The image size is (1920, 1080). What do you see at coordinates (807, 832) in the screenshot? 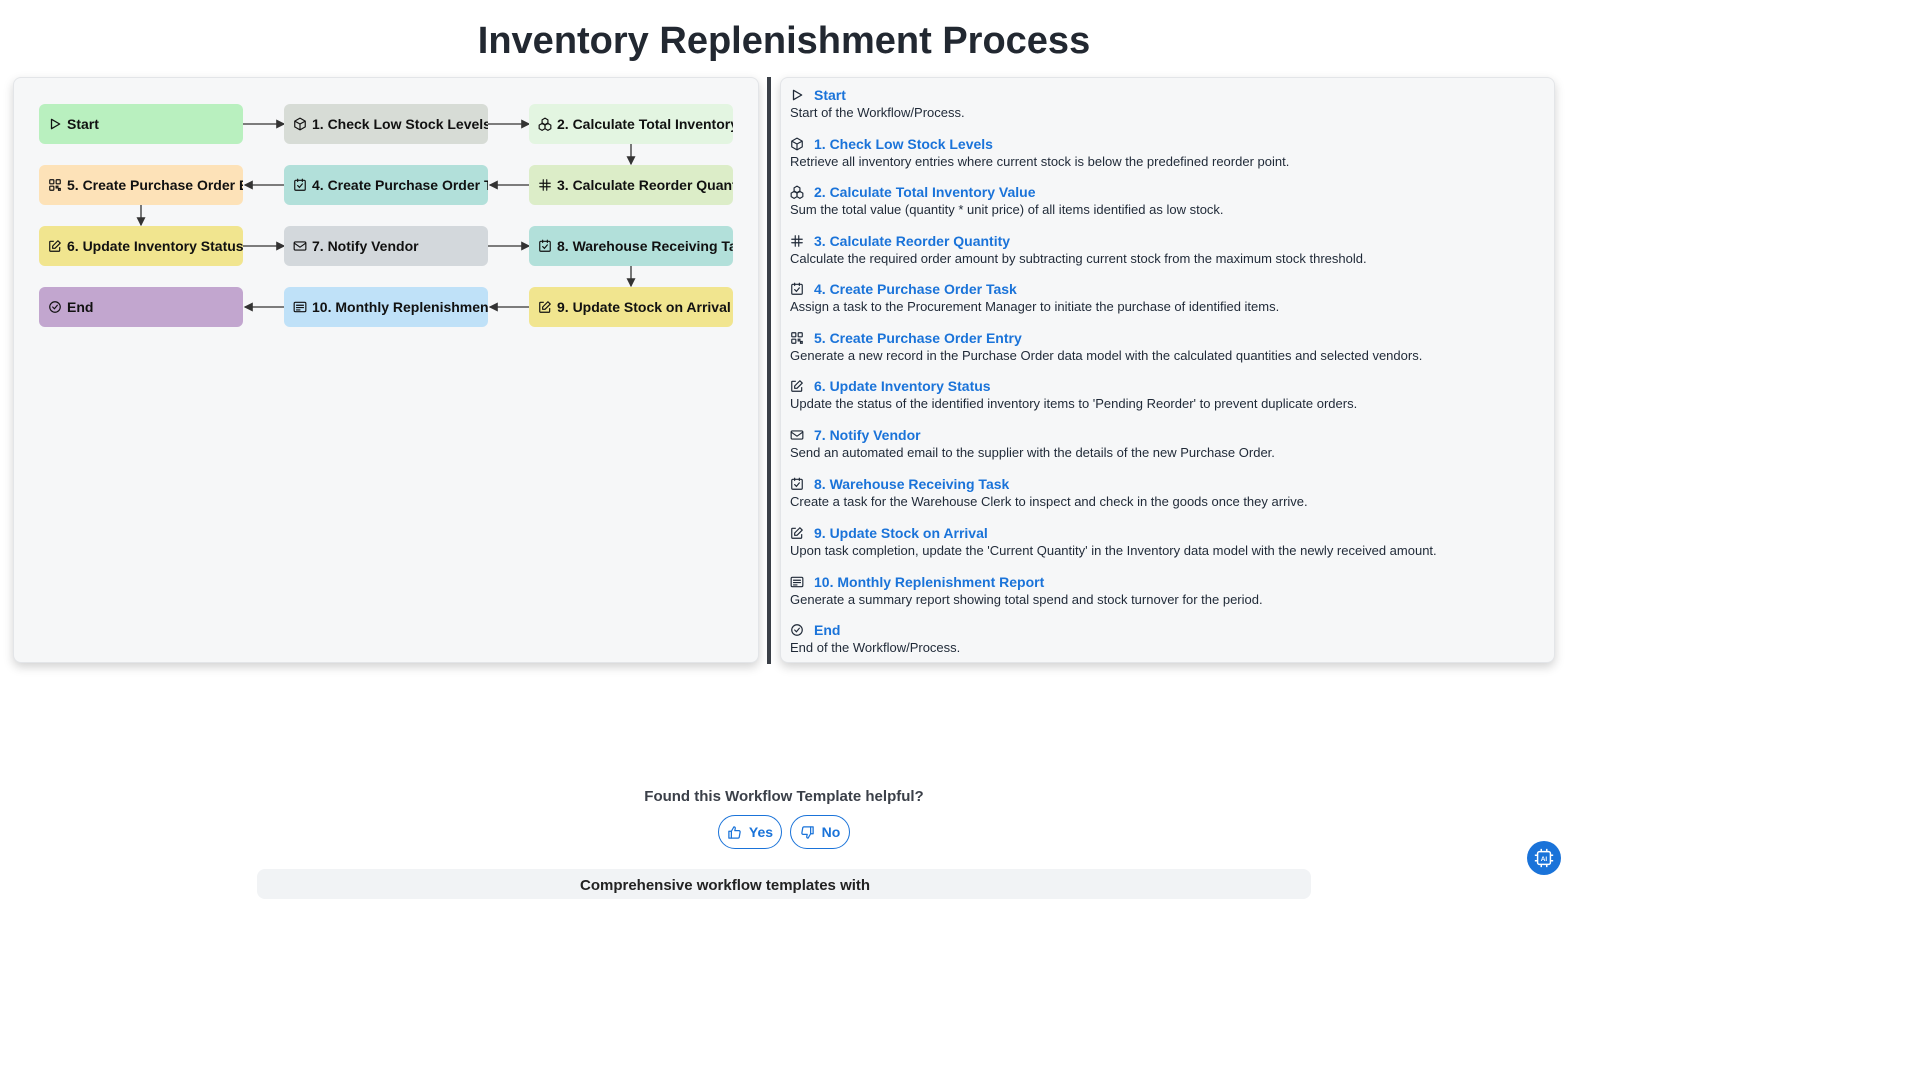
I see `thumbs-down-icon` at bounding box center [807, 832].